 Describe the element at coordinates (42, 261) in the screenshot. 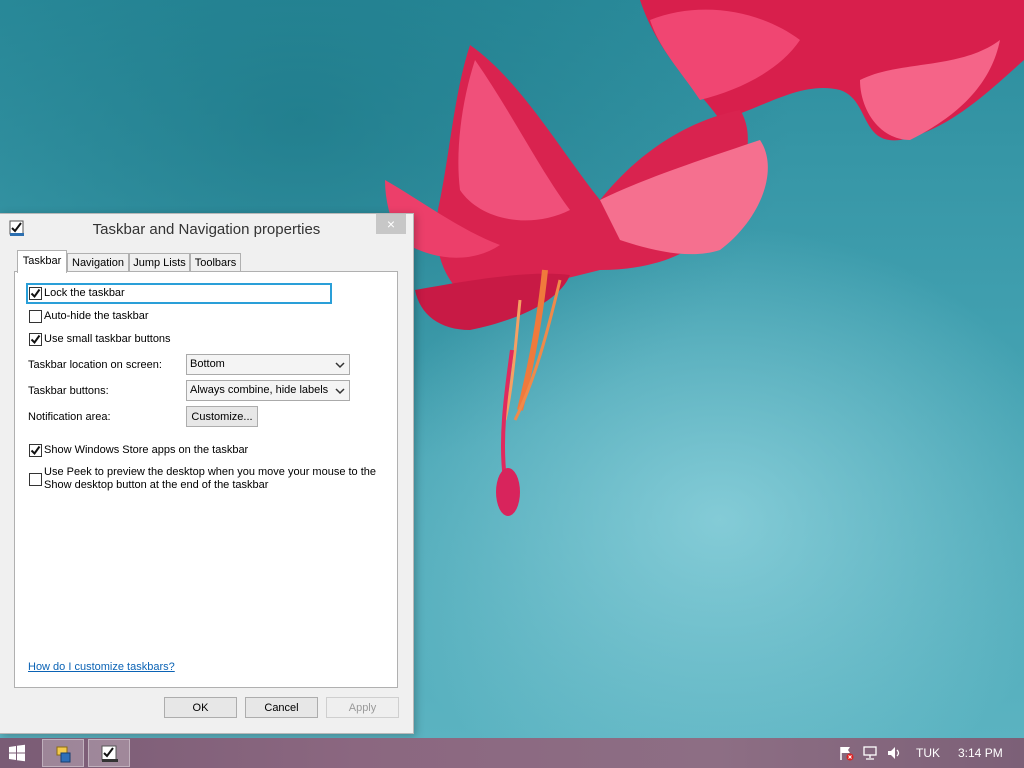

I see `tab-taskbar: Taskbar` at that location.